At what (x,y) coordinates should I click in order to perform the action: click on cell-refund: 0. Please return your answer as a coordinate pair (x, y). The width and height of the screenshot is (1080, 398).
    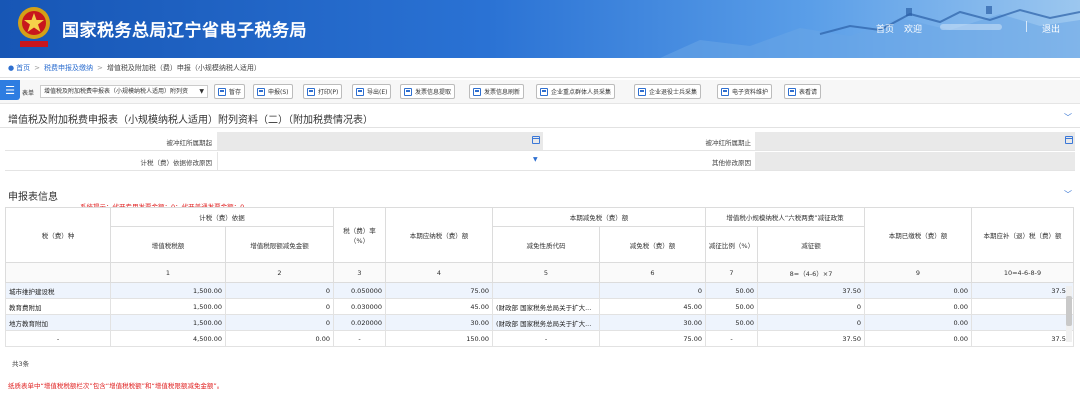
    Looking at the image, I should click on (1022, 306).